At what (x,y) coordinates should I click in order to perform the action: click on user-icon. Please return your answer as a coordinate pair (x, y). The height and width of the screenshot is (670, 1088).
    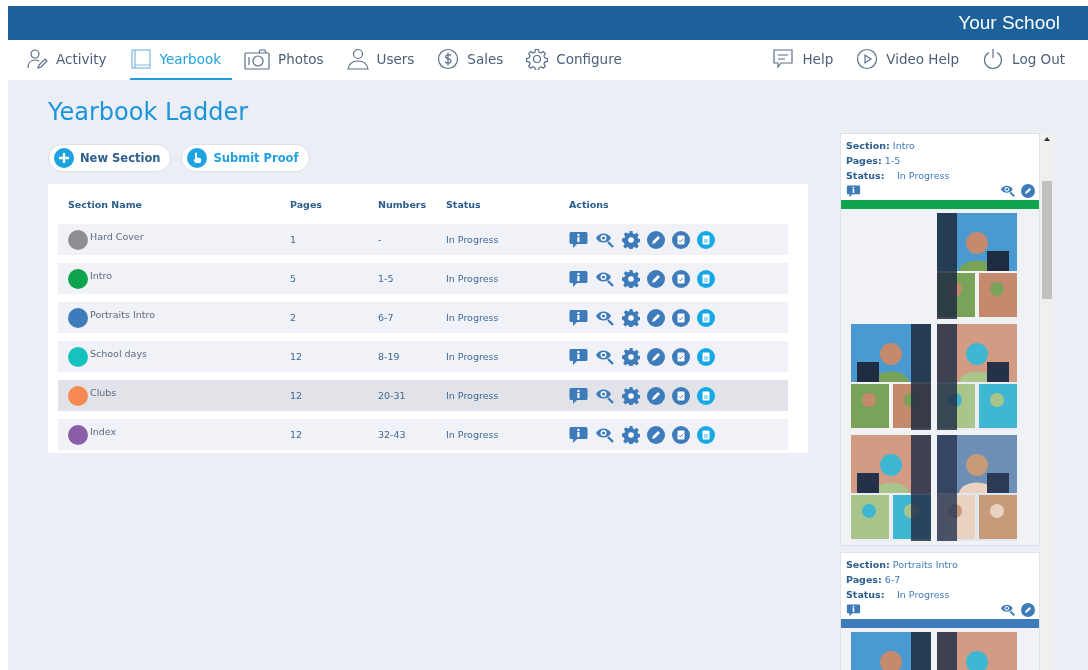
    Looking at the image, I should click on (357, 59).